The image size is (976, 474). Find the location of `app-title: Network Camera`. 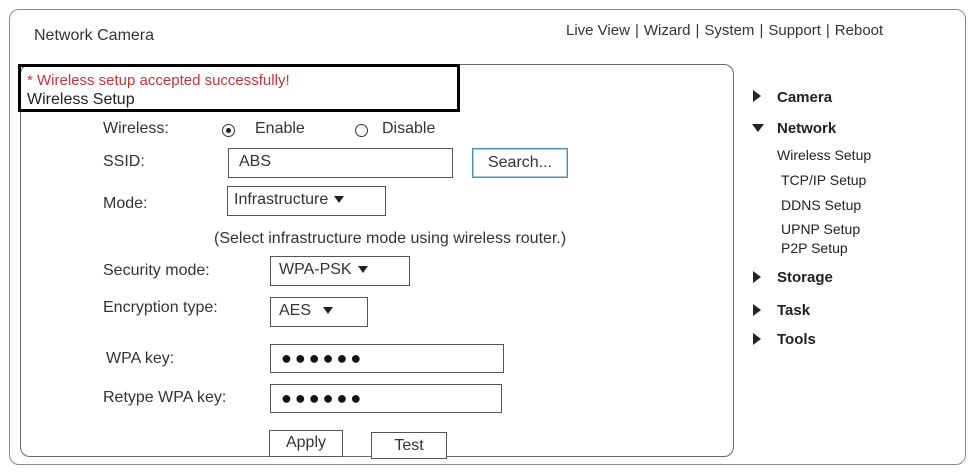

app-title: Network Camera is located at coordinates (94, 35).